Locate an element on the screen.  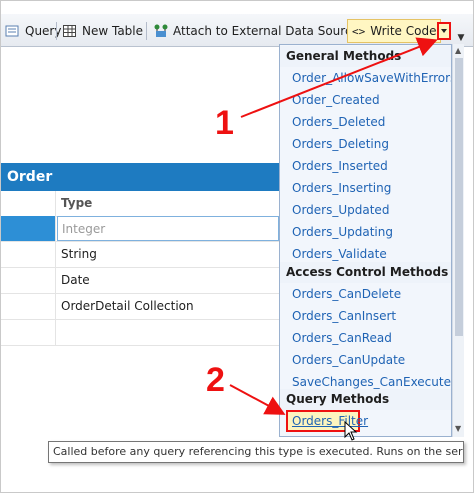
menu-header-general: General Methods is located at coordinates (365, 56).